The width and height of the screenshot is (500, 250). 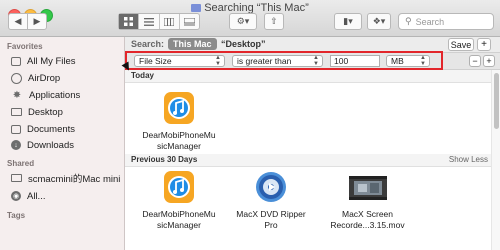 I want to click on operator-select: is greater than ▲ ▼, so click(x=277, y=61).